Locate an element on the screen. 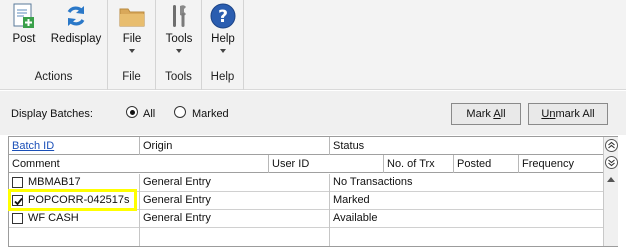 The height and width of the screenshot is (247, 626). display-batches-label: Display Batches: is located at coordinates (52, 114).